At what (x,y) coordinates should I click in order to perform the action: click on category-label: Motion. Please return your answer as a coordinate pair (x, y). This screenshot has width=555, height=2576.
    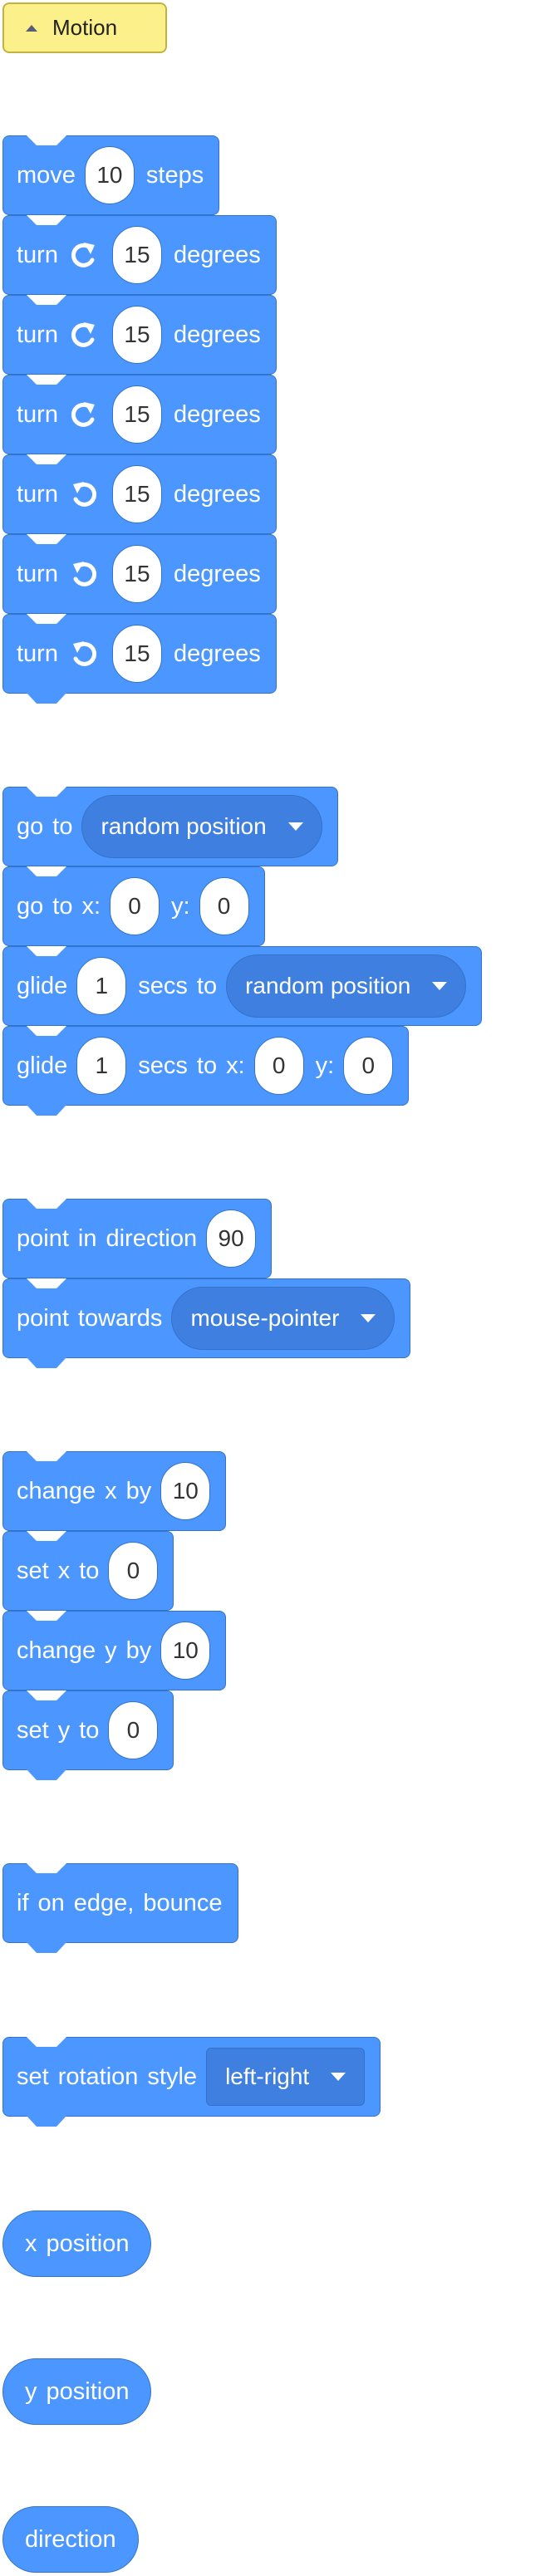
    Looking at the image, I should click on (85, 27).